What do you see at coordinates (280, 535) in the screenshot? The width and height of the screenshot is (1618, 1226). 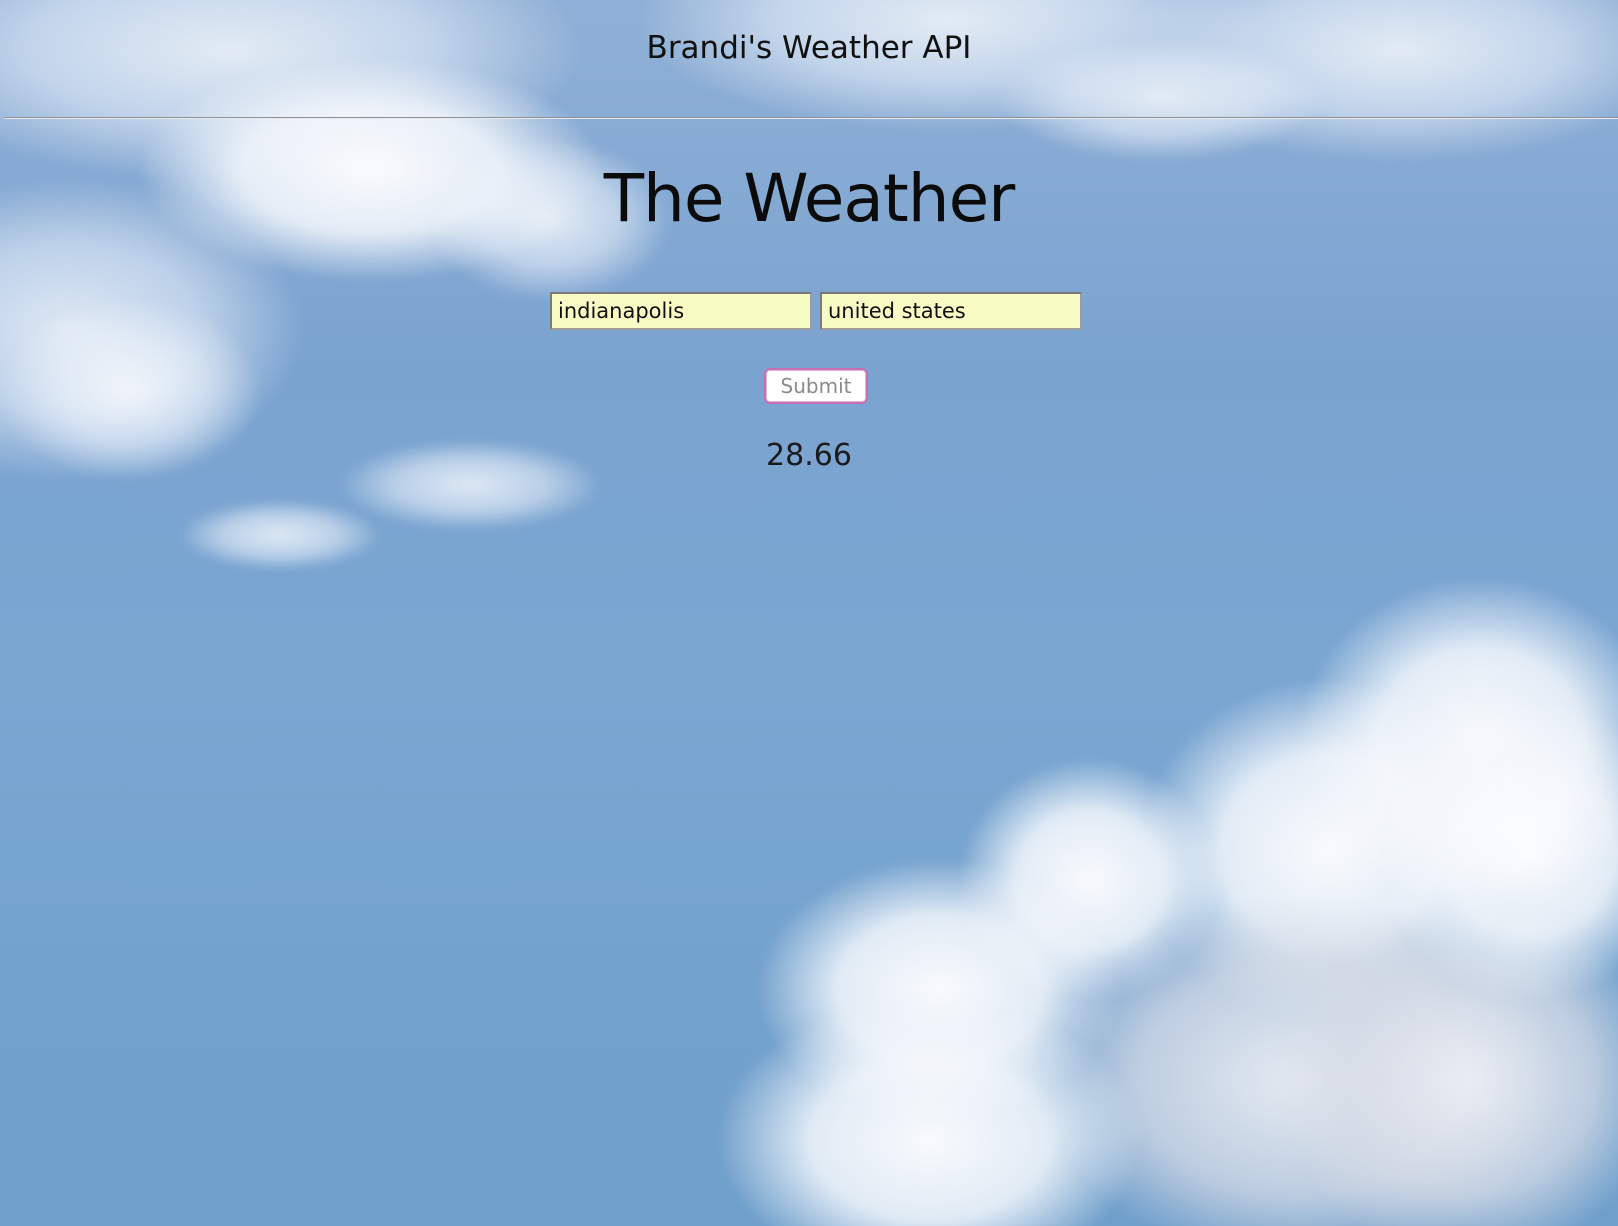 I see `cloud` at bounding box center [280, 535].